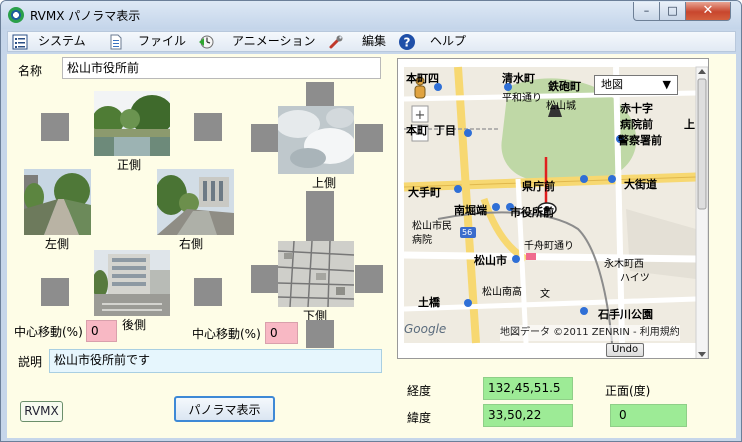 Image resolution: width=742 pixels, height=442 pixels. What do you see at coordinates (628, 391) in the screenshot?
I see `heading-label: 正面(度)` at bounding box center [628, 391].